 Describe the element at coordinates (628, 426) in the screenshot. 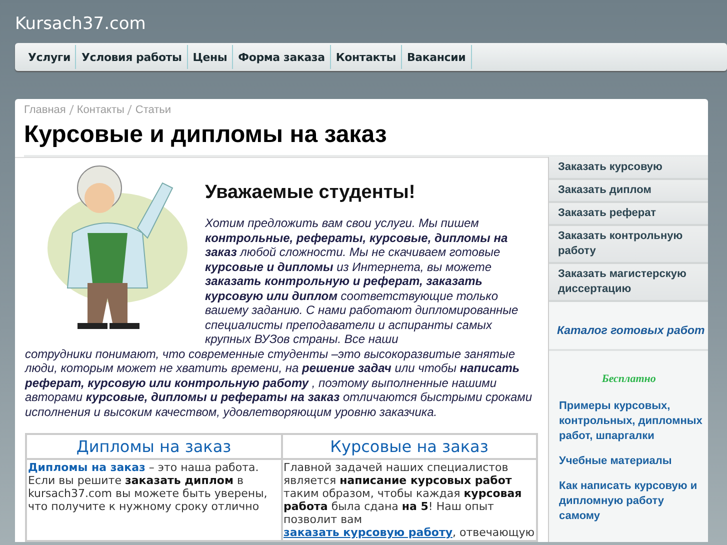

I see `sidebar-link: Примеры курсовых, контрольных, дипломных работ, шпаргалки` at that location.